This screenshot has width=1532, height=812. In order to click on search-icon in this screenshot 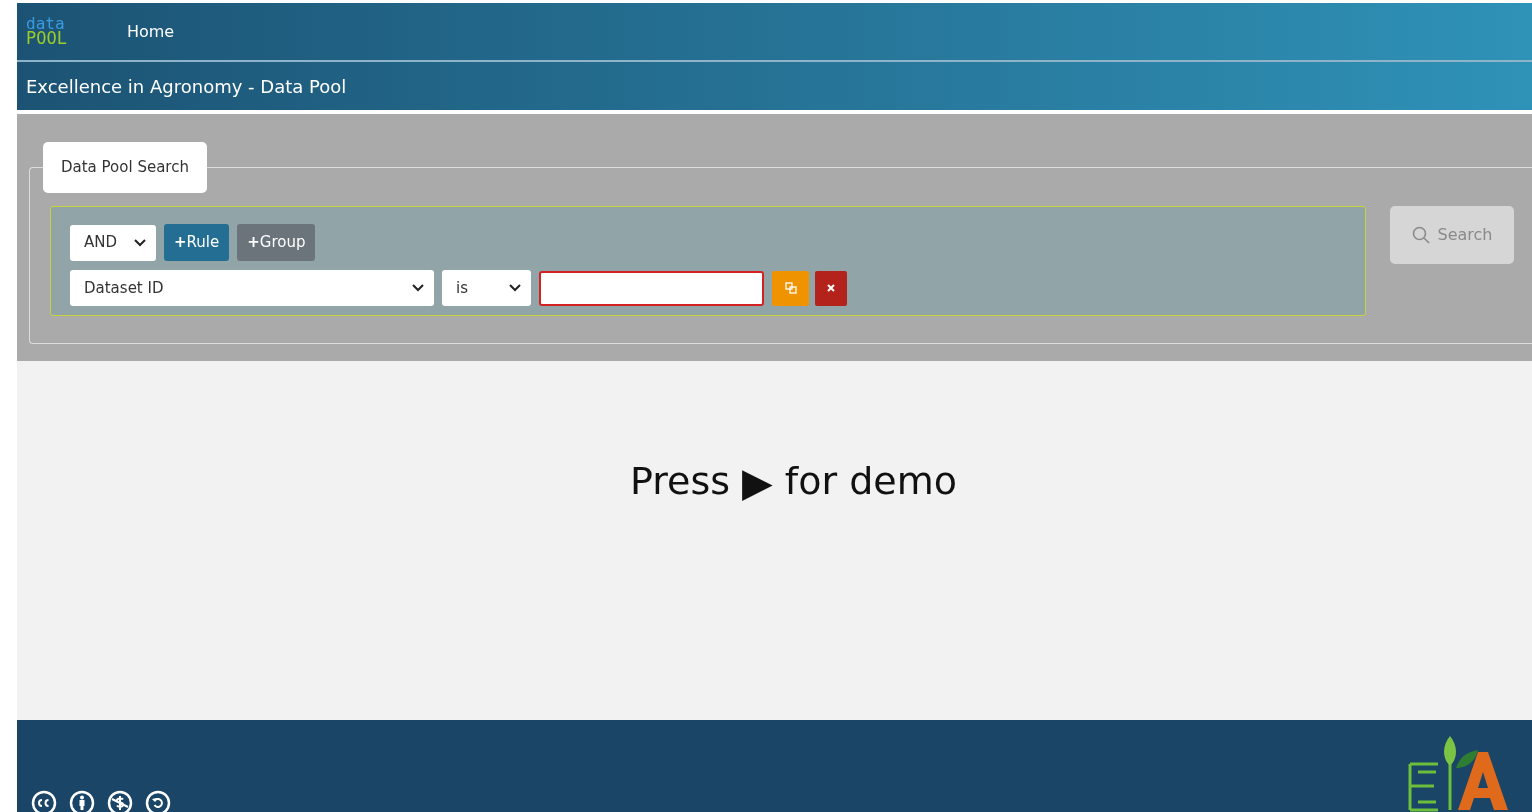, I will do `click(1420, 235)`.